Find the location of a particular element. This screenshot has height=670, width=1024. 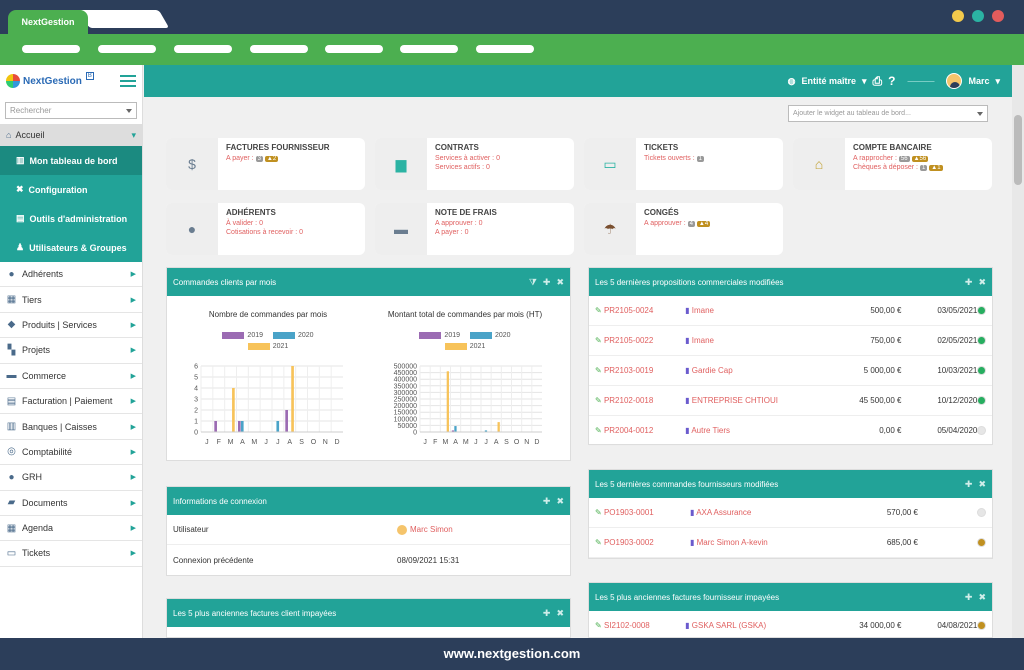

sidebar-item: ▤ Facturation | Paiement ▶ is located at coordinates (71, 402).